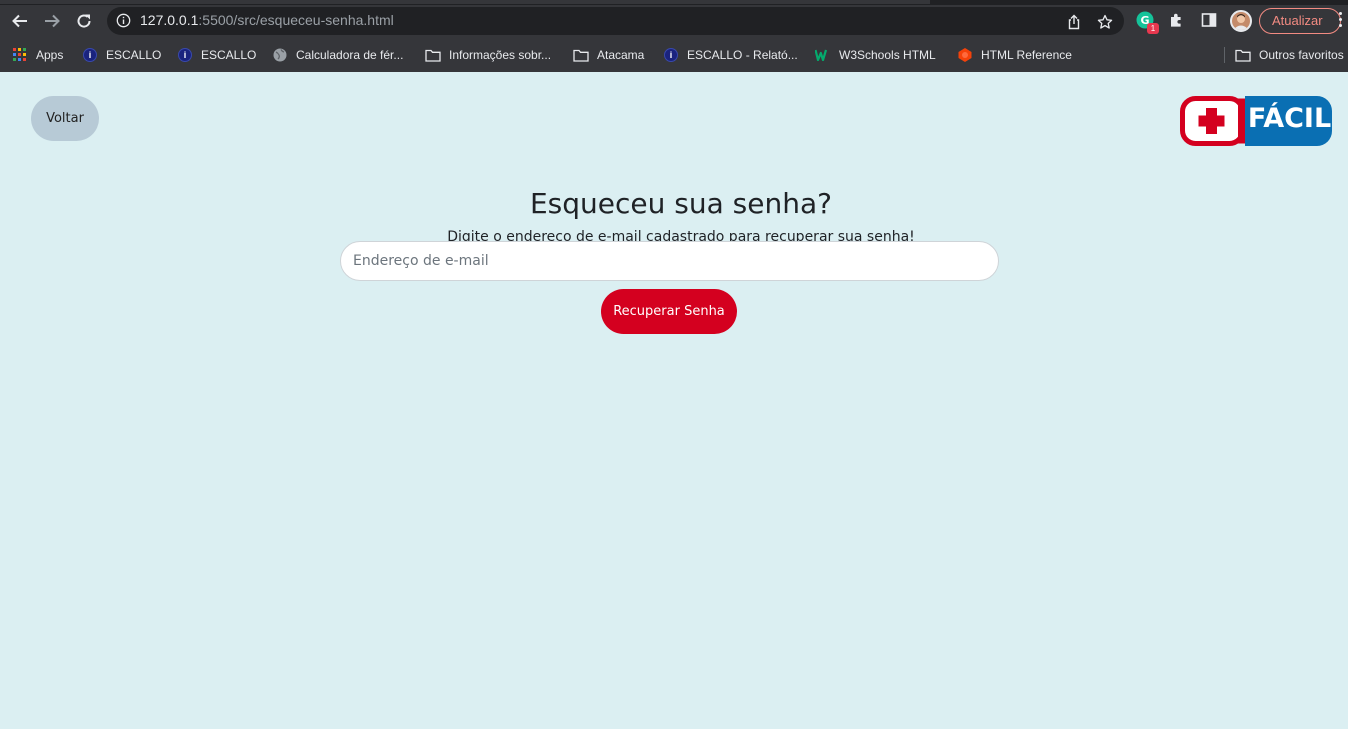 The height and width of the screenshot is (729, 1348). What do you see at coordinates (669, 261) in the screenshot?
I see `email-input` at bounding box center [669, 261].